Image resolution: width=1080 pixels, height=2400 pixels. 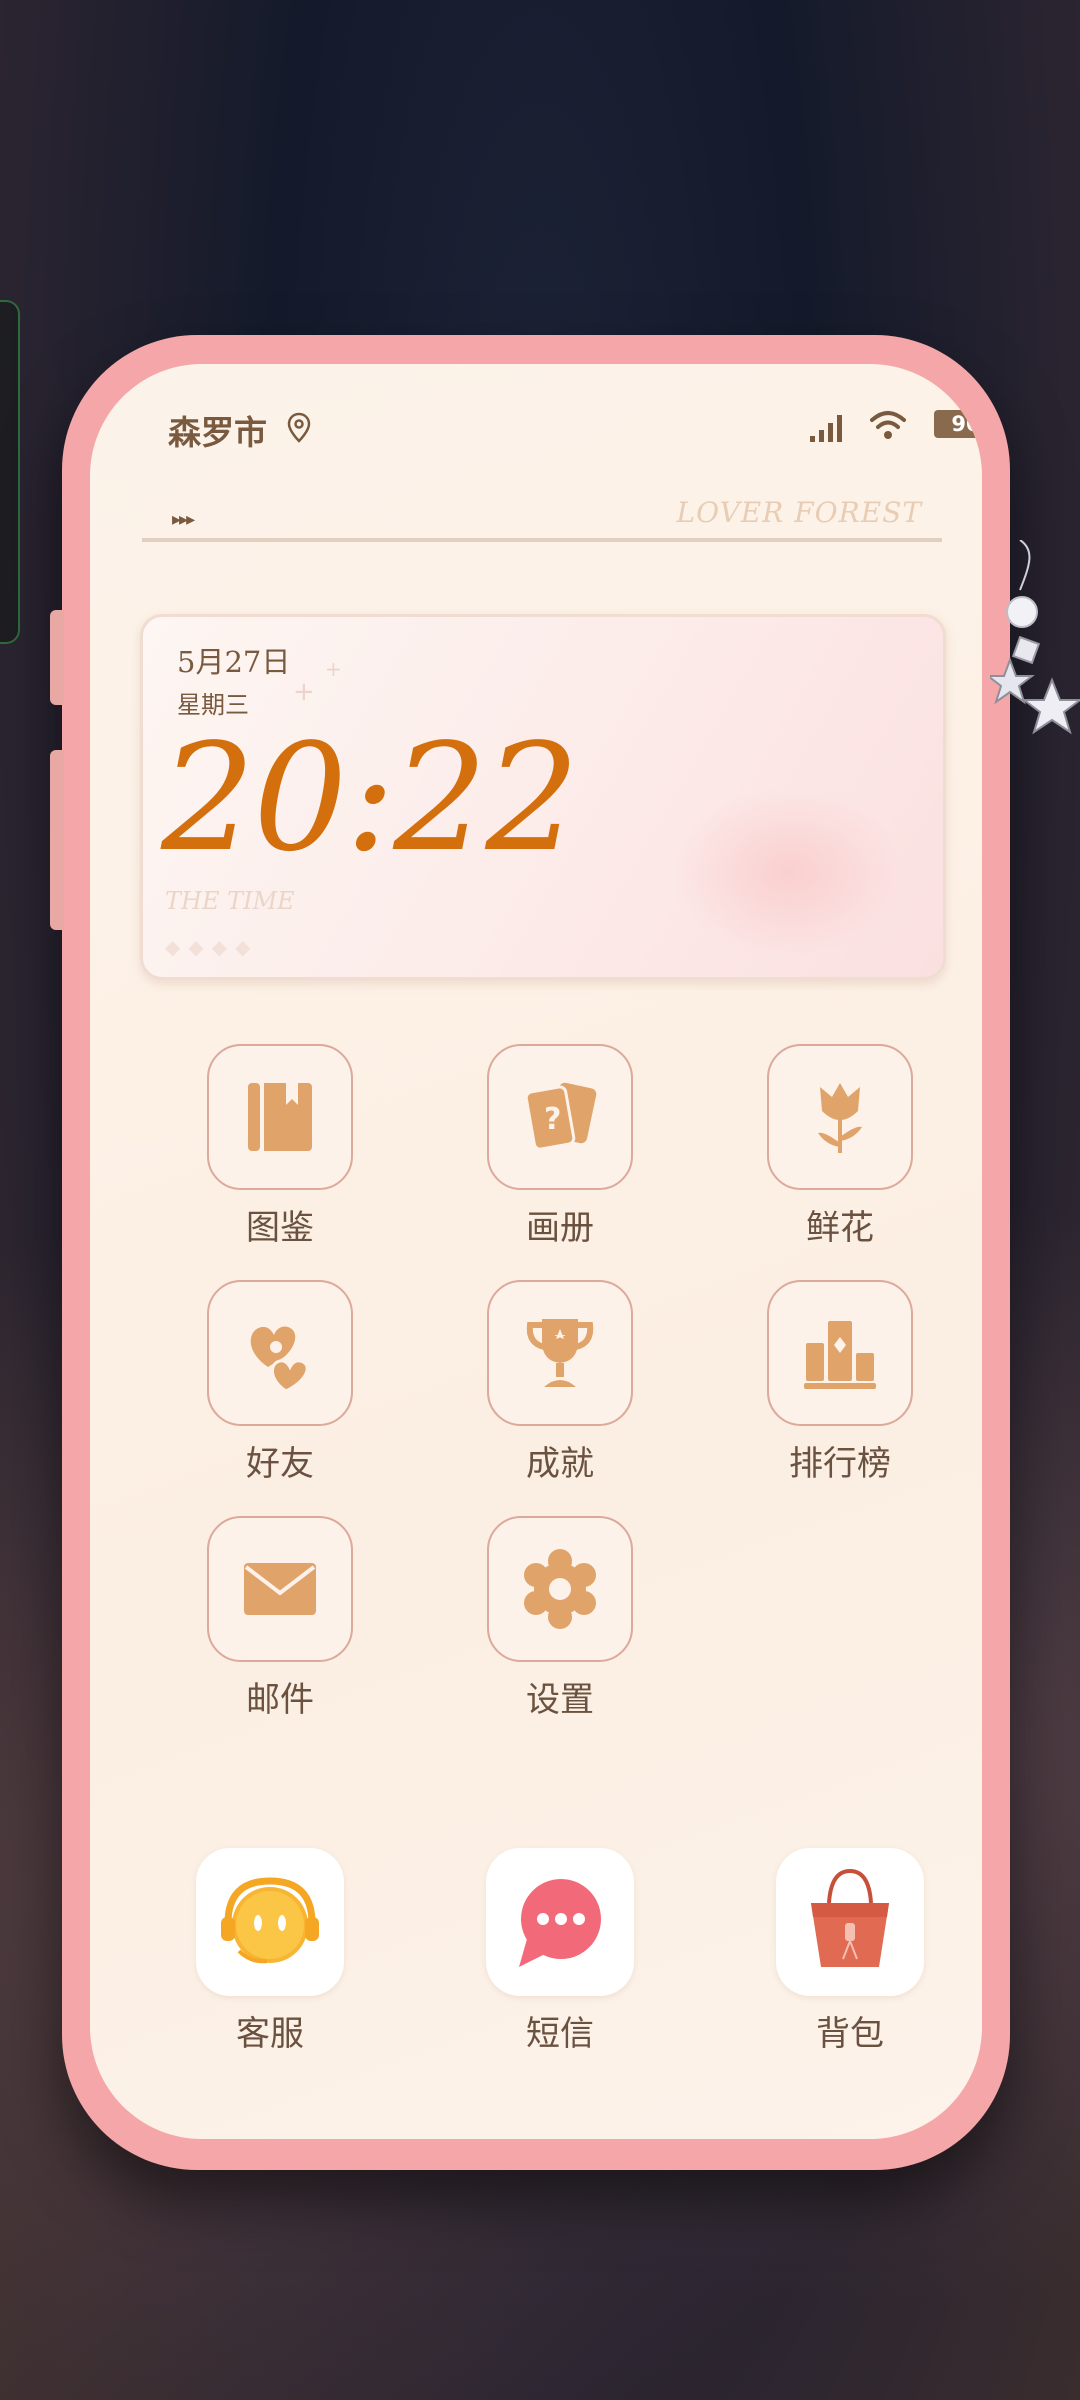 What do you see at coordinates (850, 2034) in the screenshot?
I see `dock-label: 背包` at bounding box center [850, 2034].